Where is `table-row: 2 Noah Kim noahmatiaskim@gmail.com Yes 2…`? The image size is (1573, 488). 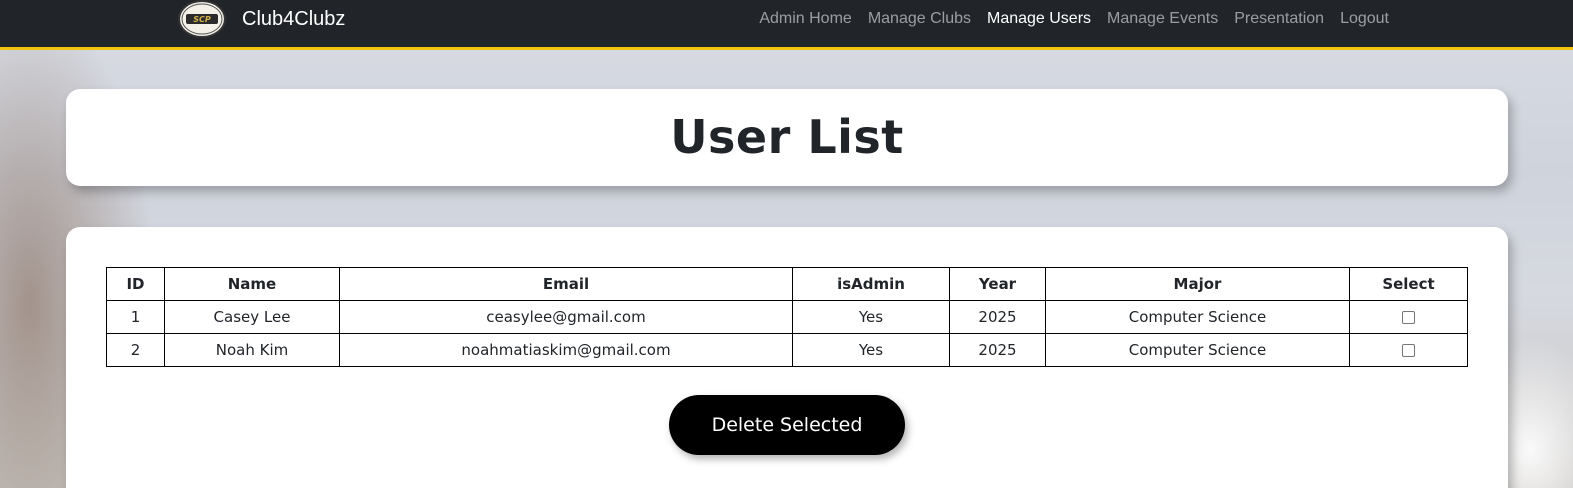 table-row: 2 Noah Kim noahmatiaskim@gmail.com Yes 2… is located at coordinates (787, 350).